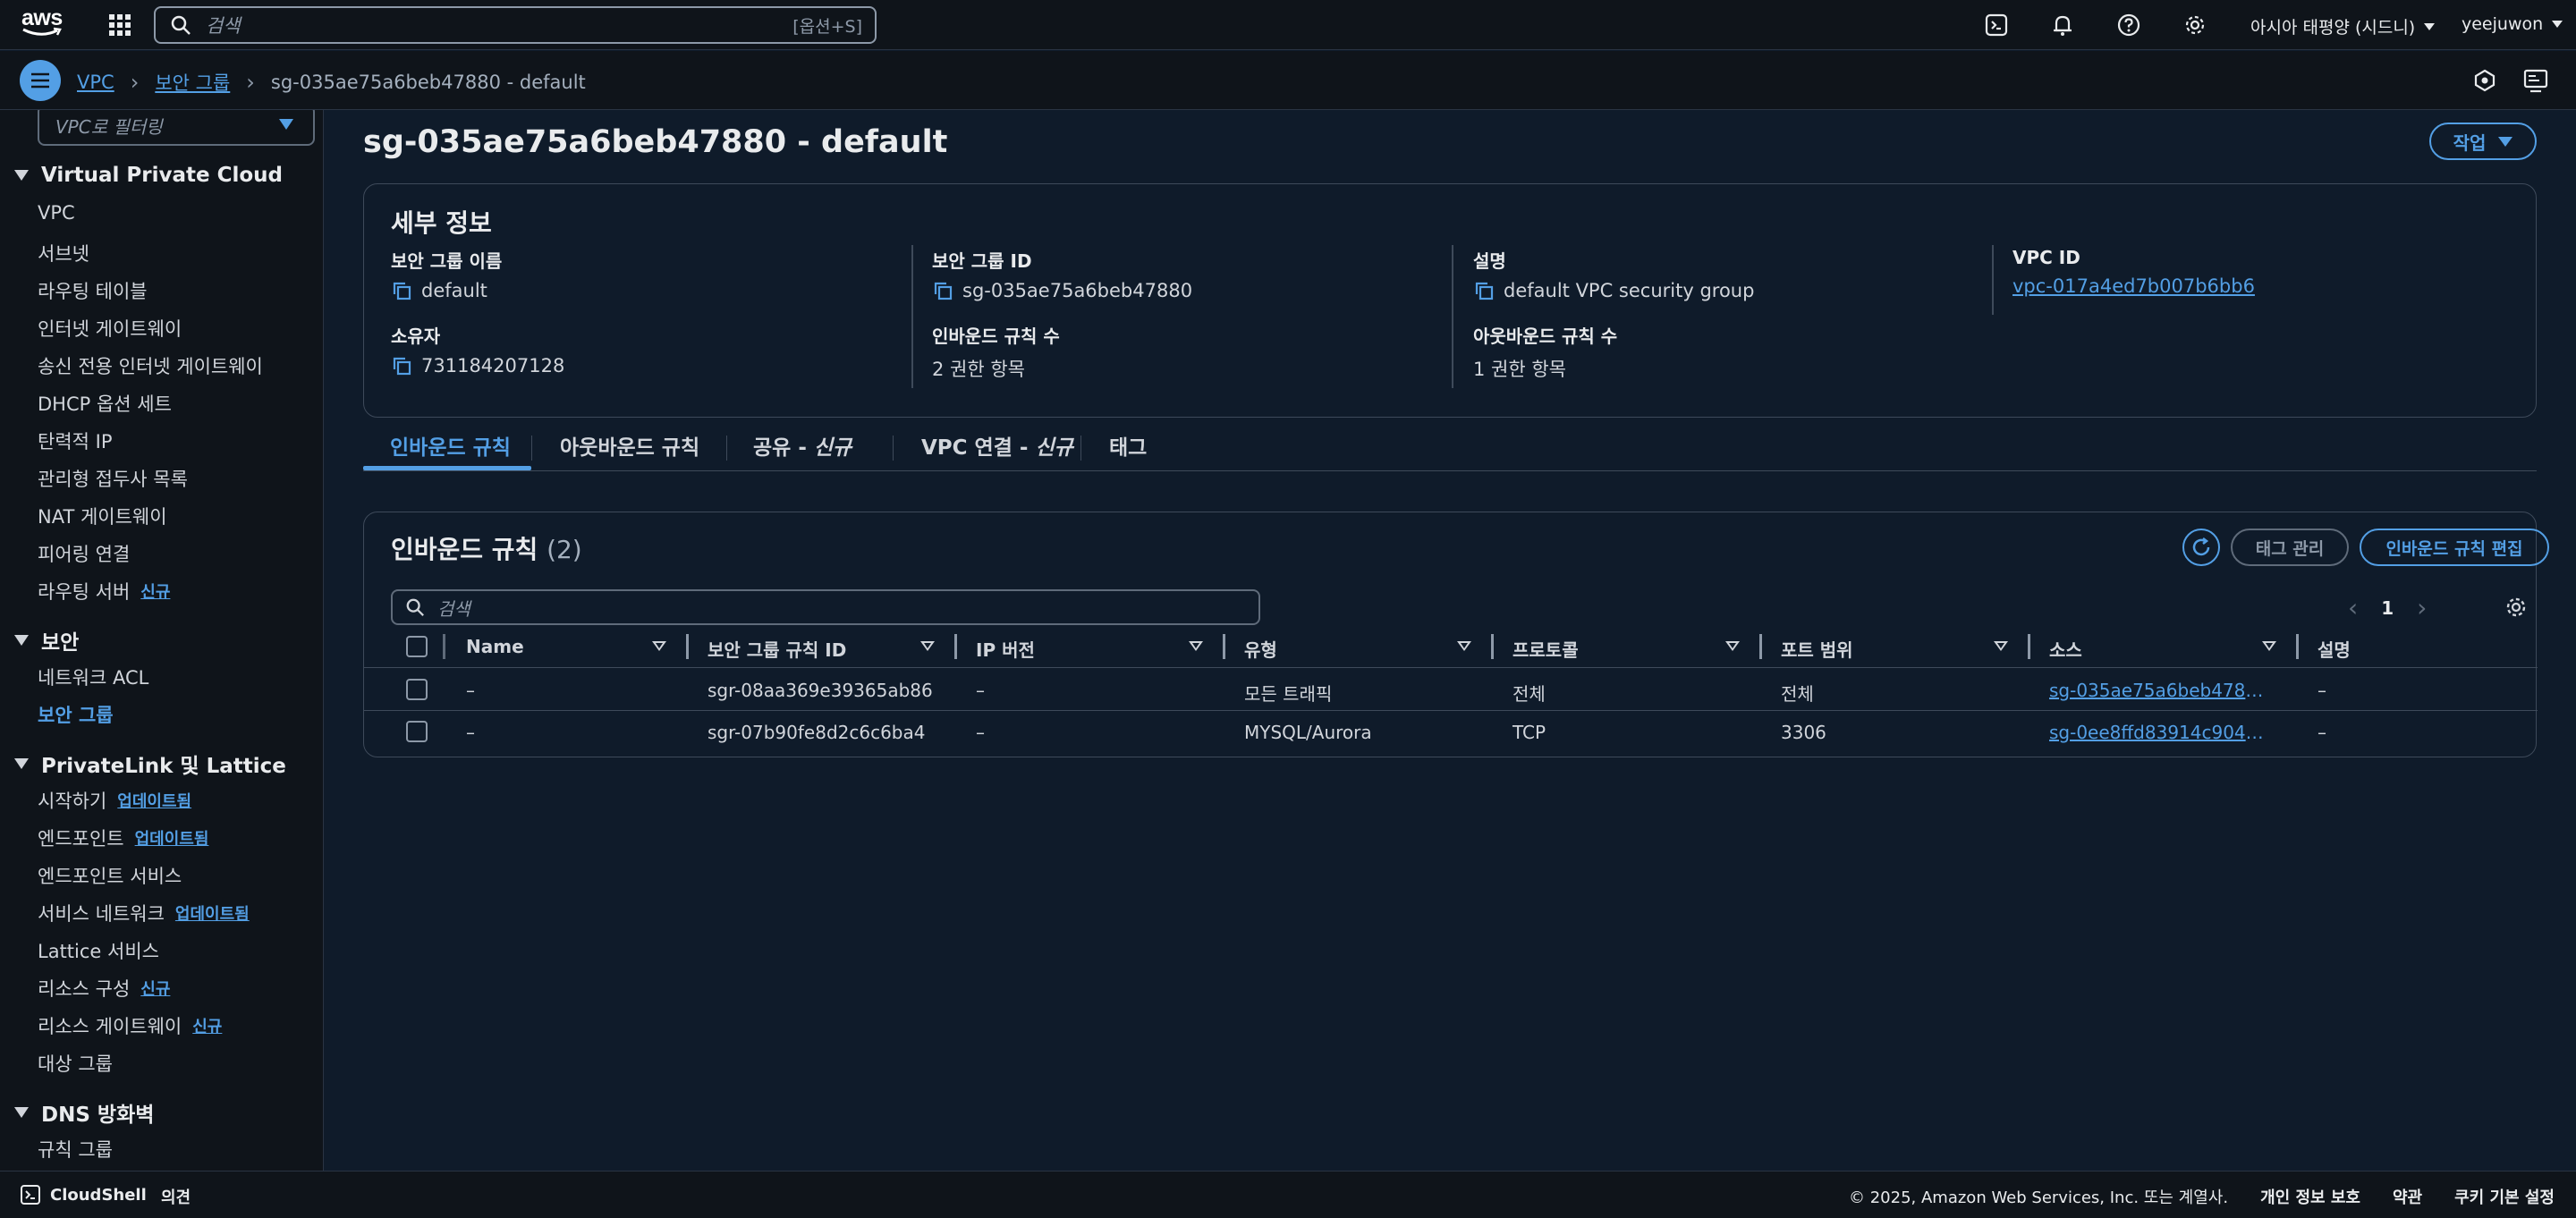 Image resolution: width=2576 pixels, height=1218 pixels. Describe the element at coordinates (2454, 547) in the screenshot. I see `edit-inbound-rules-button: 인바운드 규칙 편집` at that location.